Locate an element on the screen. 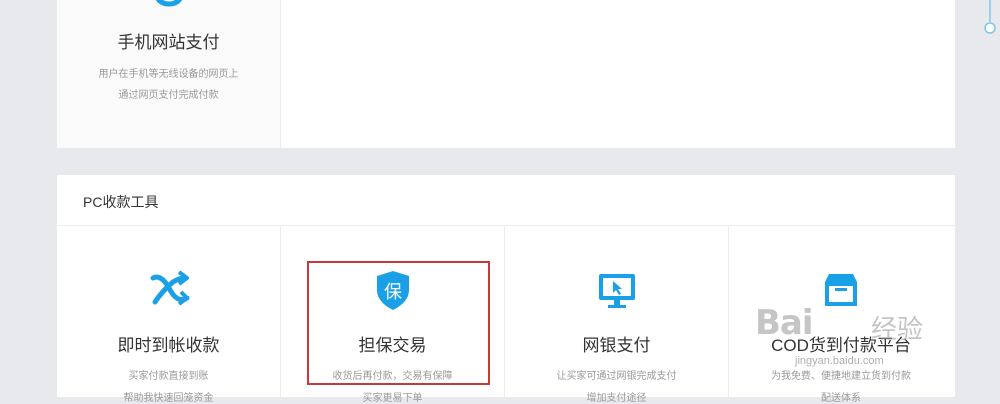 This screenshot has width=1000, height=404. mobile-web-pay-card: 手机网站支付 用户在手机等无线设备的网页上 通过网页支付完成付款 is located at coordinates (169, 74).